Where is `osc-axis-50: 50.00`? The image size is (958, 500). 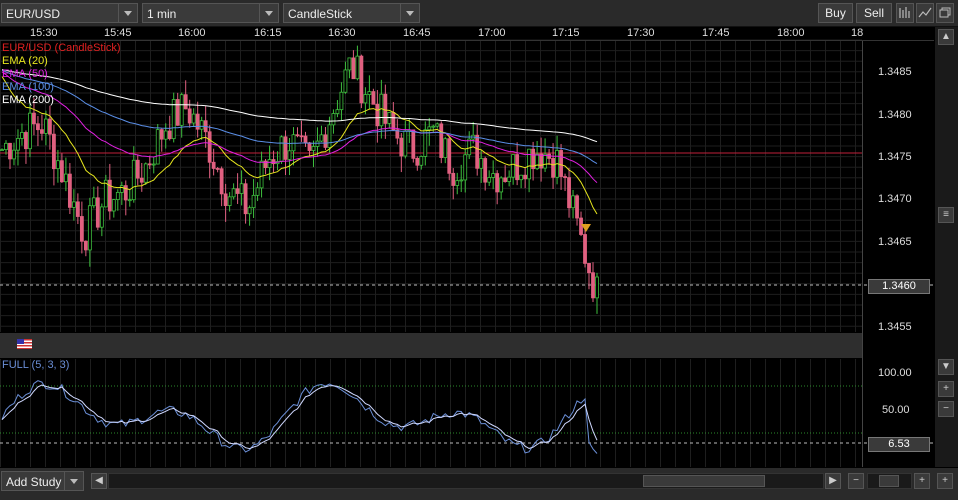 osc-axis-50: 50.00 is located at coordinates (896, 410).